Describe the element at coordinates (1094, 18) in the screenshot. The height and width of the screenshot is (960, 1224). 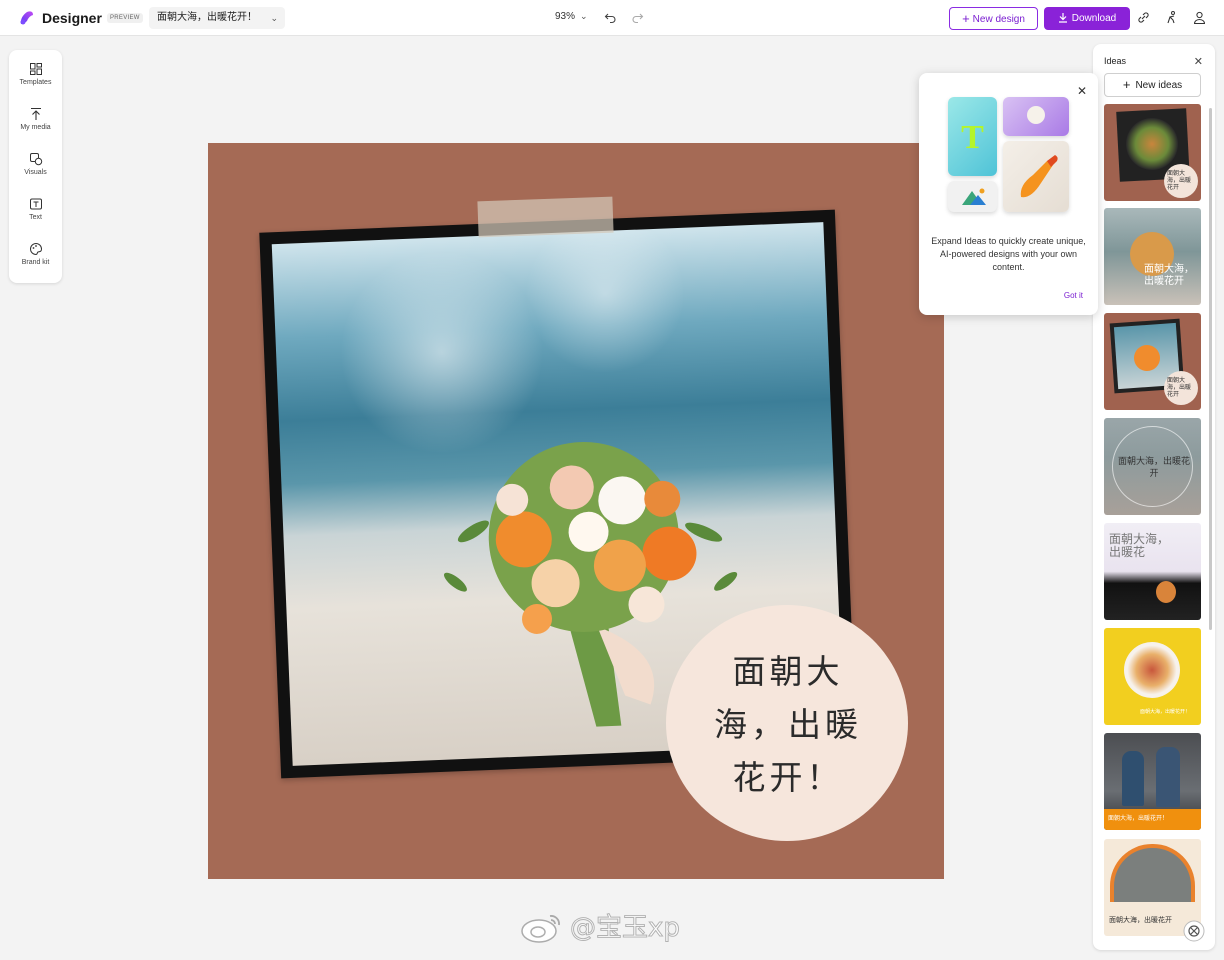
I see `download-label: Download` at that location.